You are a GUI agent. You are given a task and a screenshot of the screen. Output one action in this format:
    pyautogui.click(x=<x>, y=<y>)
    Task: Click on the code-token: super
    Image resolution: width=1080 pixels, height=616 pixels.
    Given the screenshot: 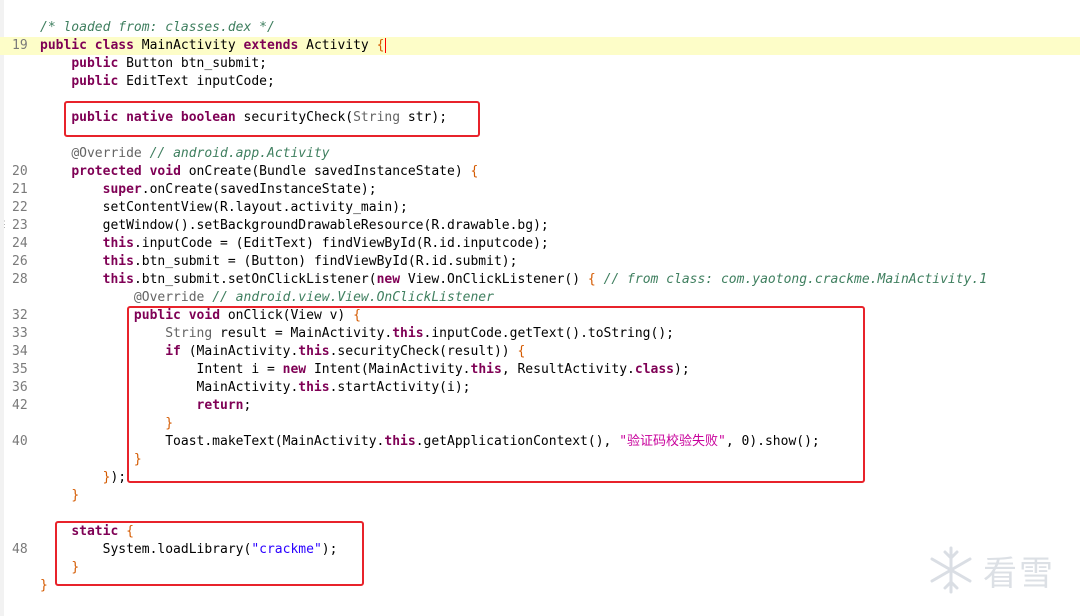 What is the action you would take?
    pyautogui.click(x=122, y=189)
    